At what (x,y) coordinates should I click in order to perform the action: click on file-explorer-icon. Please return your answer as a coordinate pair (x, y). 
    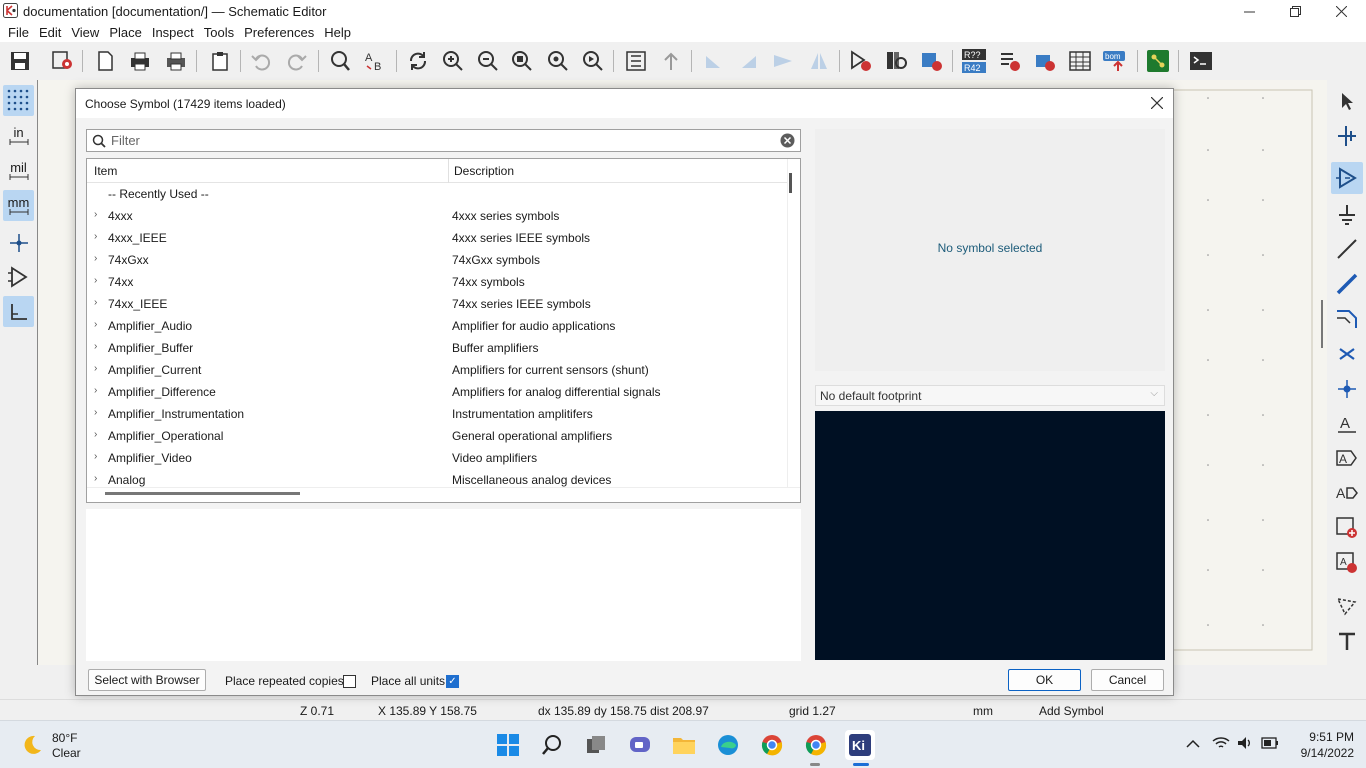
    Looking at the image, I should click on (684, 745).